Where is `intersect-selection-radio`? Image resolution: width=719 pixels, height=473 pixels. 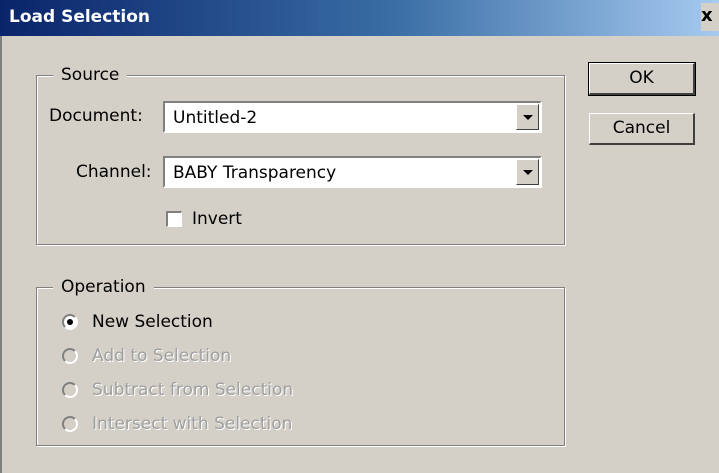
intersect-selection-radio is located at coordinates (70, 424).